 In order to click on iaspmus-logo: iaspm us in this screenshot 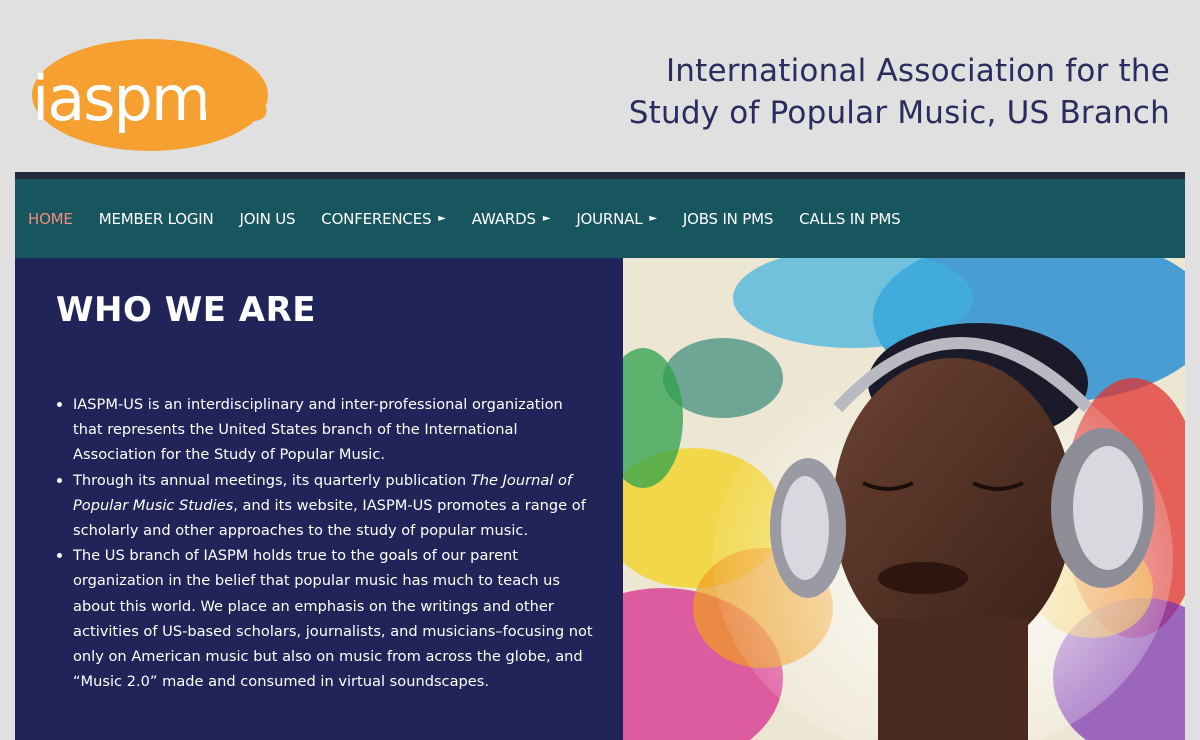, I will do `click(152, 96)`.